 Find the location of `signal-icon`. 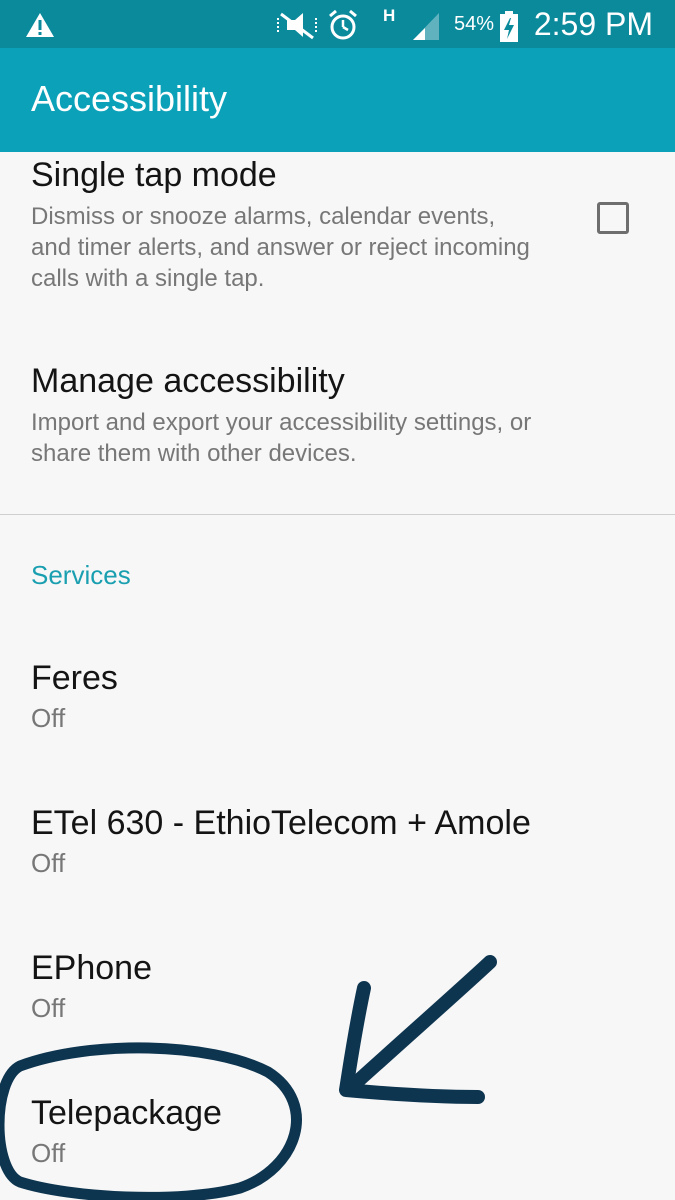

signal-icon is located at coordinates (426, 26).